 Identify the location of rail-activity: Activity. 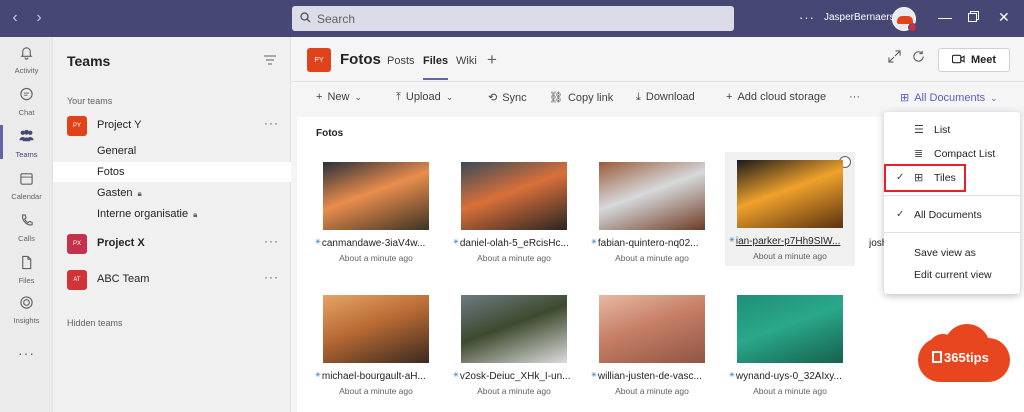
(26, 60).